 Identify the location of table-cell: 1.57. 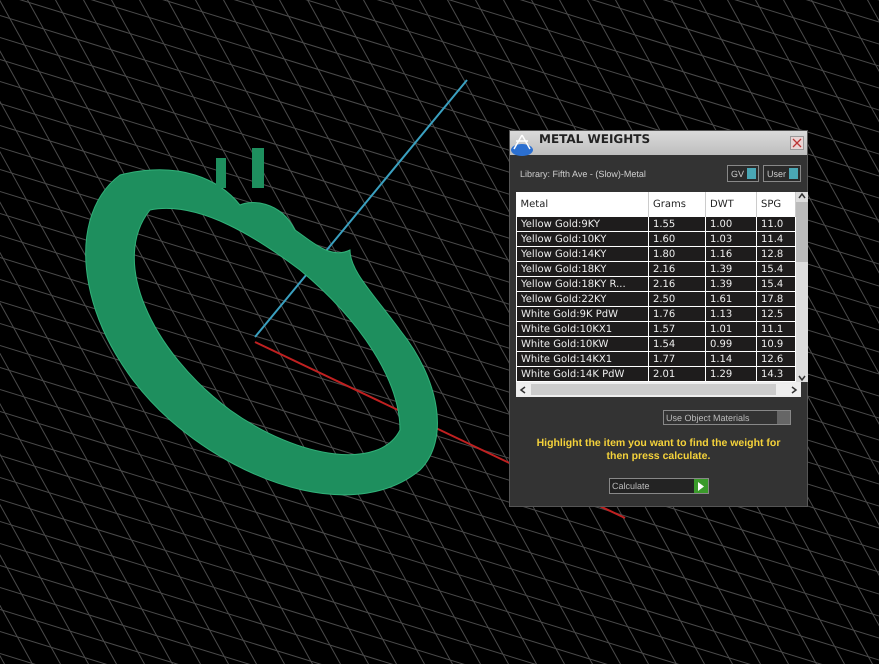
(677, 329).